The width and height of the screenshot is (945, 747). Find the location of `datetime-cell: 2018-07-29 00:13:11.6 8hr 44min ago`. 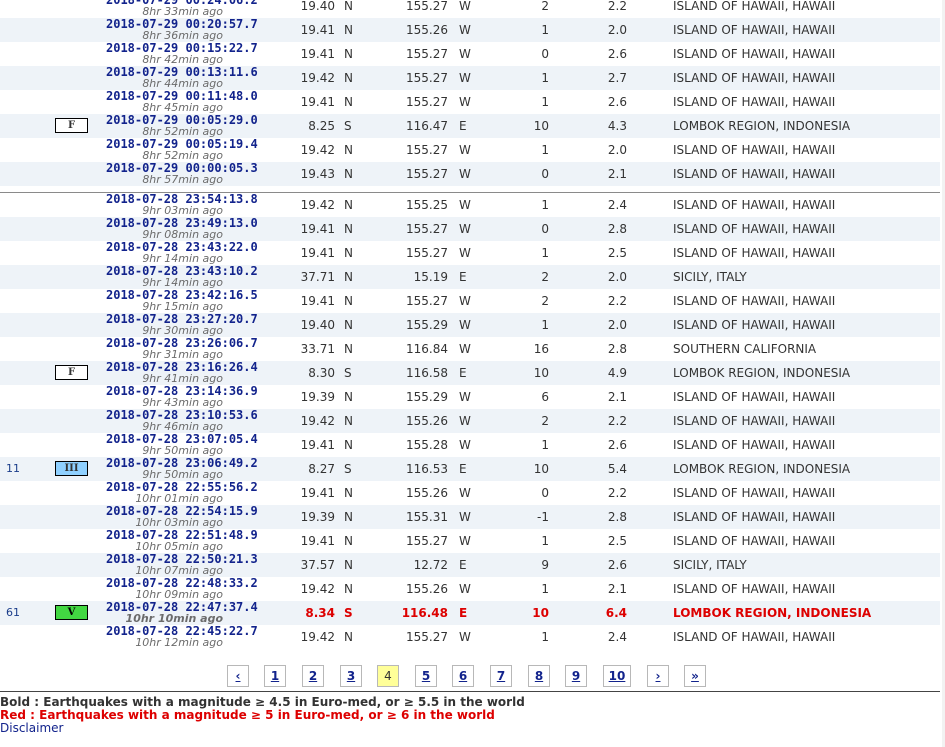

datetime-cell: 2018-07-29 00:13:11.6 8hr 44min ago is located at coordinates (185, 78).